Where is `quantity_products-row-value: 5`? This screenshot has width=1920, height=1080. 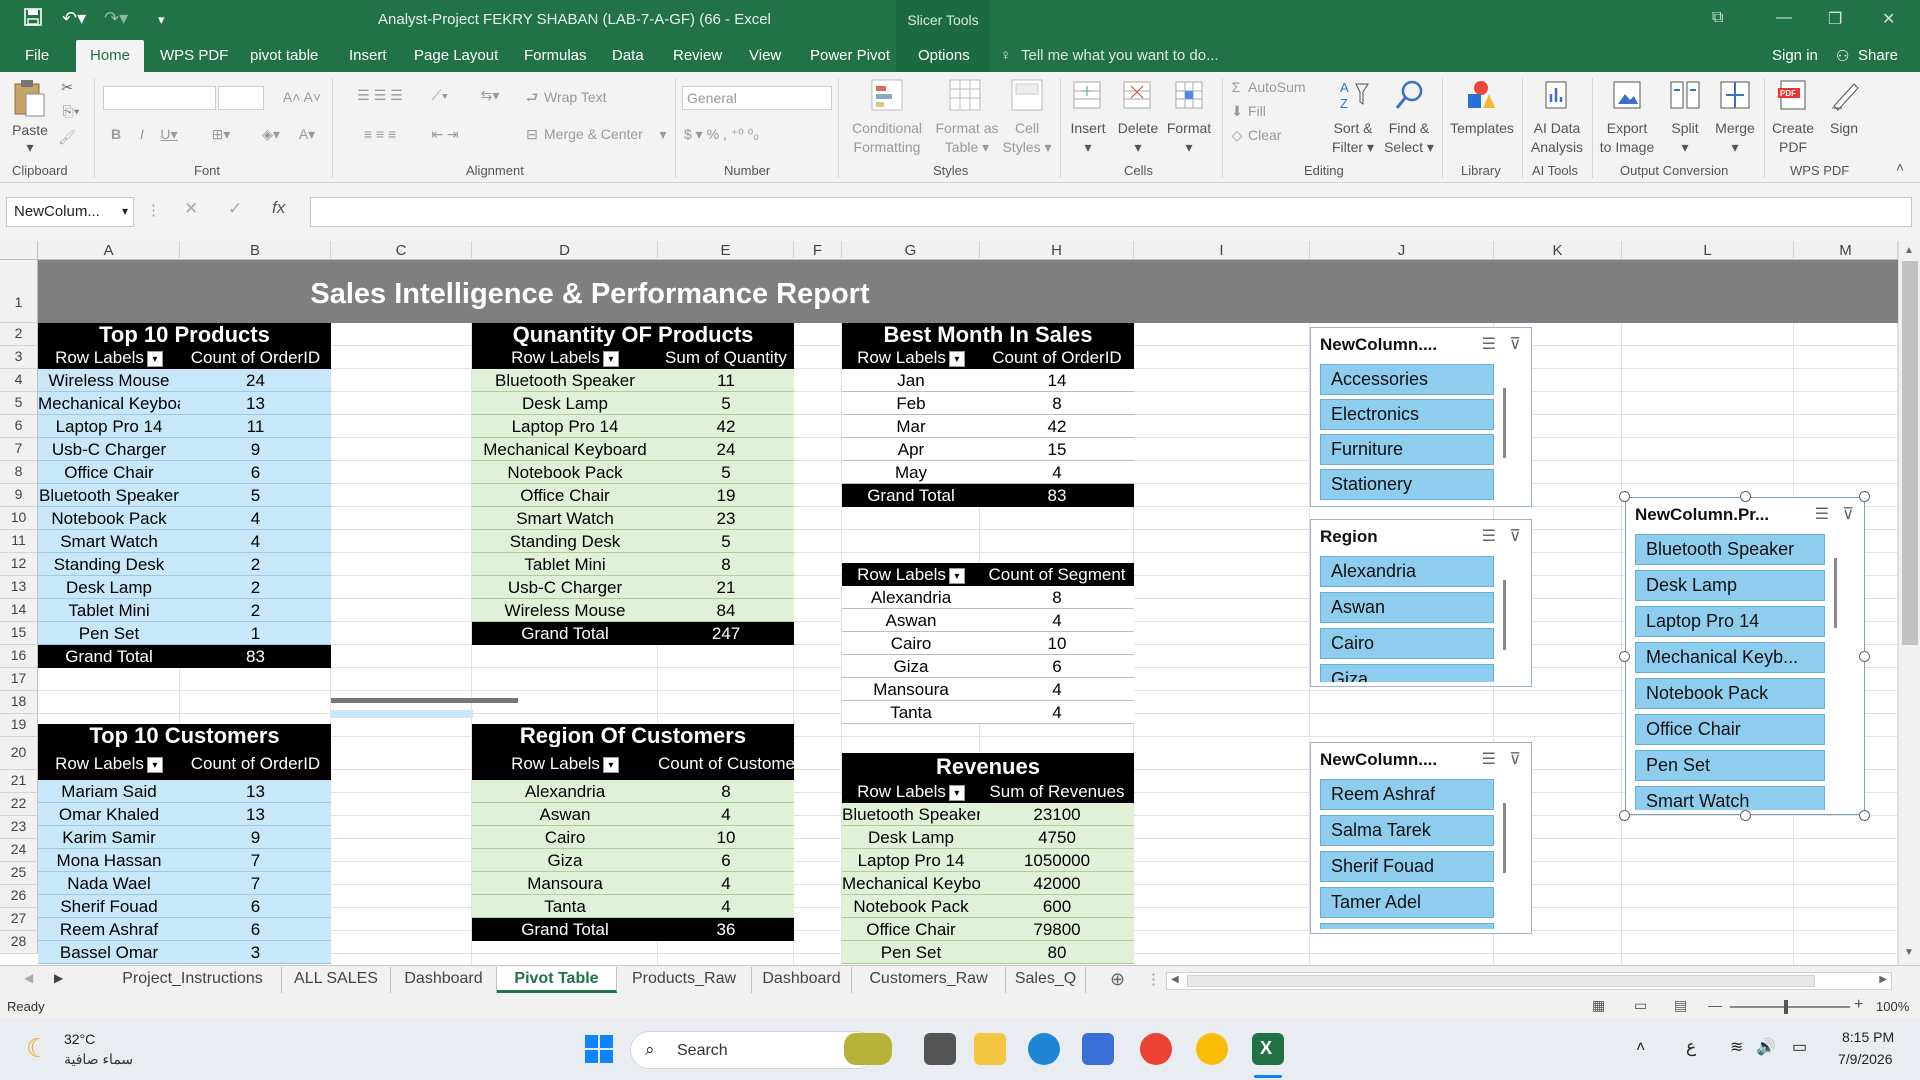 quantity_products-row-value: 5 is located at coordinates (726, 472).